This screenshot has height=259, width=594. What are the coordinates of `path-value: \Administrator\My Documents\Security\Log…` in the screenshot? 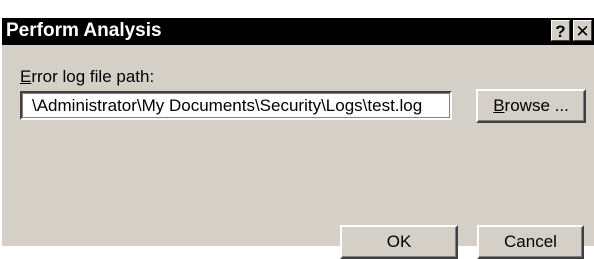 It's located at (227, 105).